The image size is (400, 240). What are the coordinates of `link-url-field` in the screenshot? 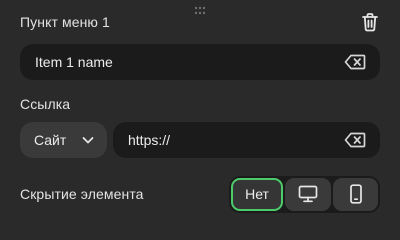 It's located at (246, 140).